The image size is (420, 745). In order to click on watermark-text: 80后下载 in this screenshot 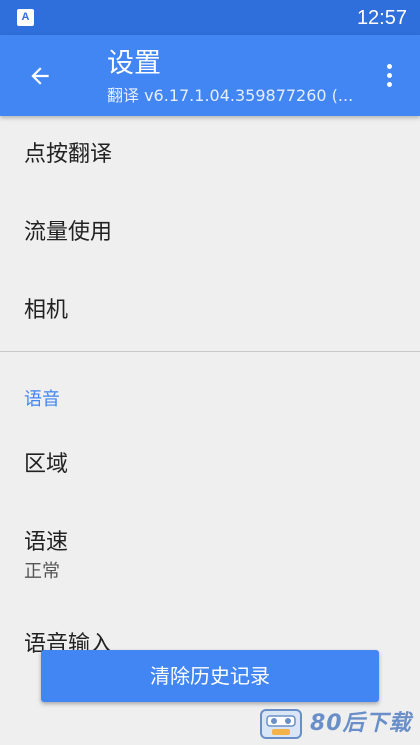, I will do `click(361, 723)`.